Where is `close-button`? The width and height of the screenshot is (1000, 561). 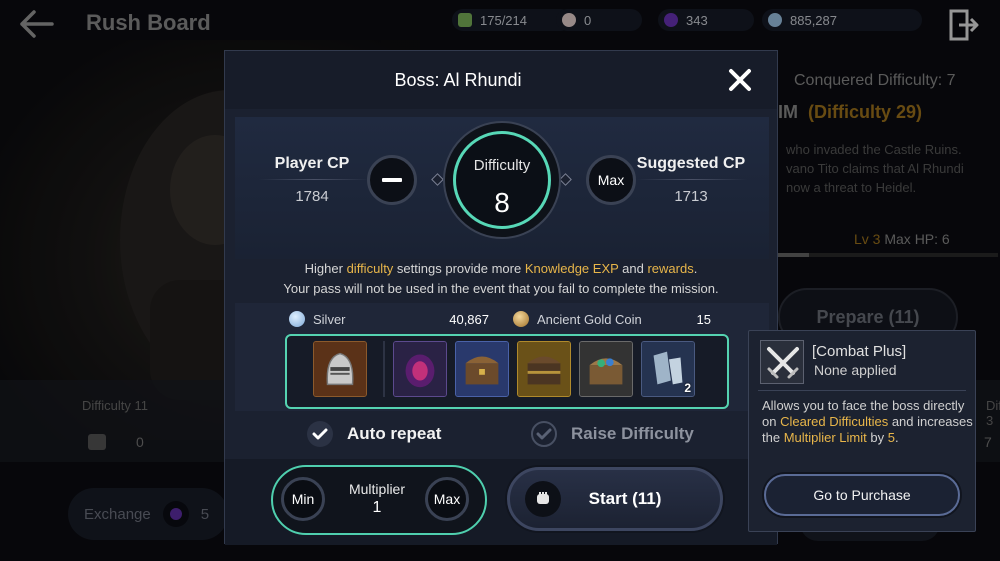
close-button is located at coordinates (740, 80).